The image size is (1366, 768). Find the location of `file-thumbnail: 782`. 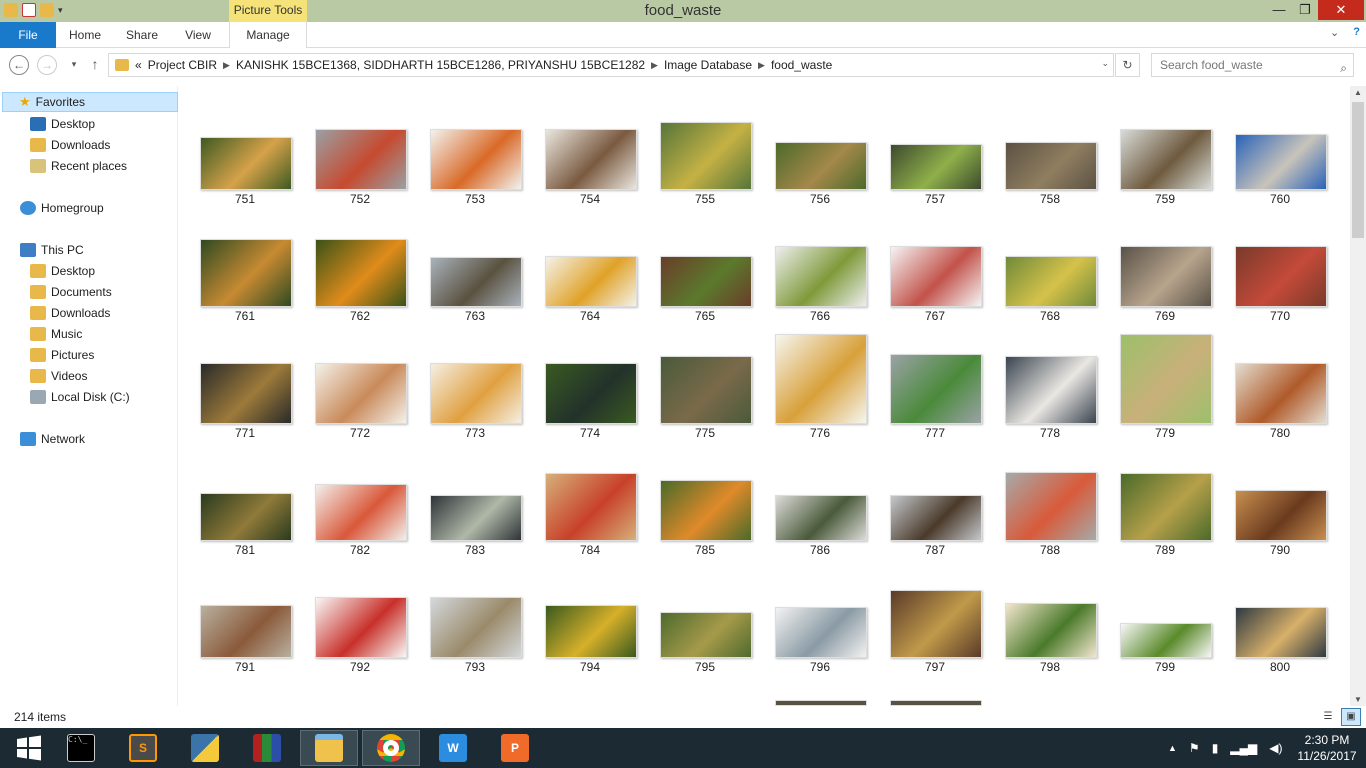

file-thumbnail: 782 is located at coordinates (360, 507).